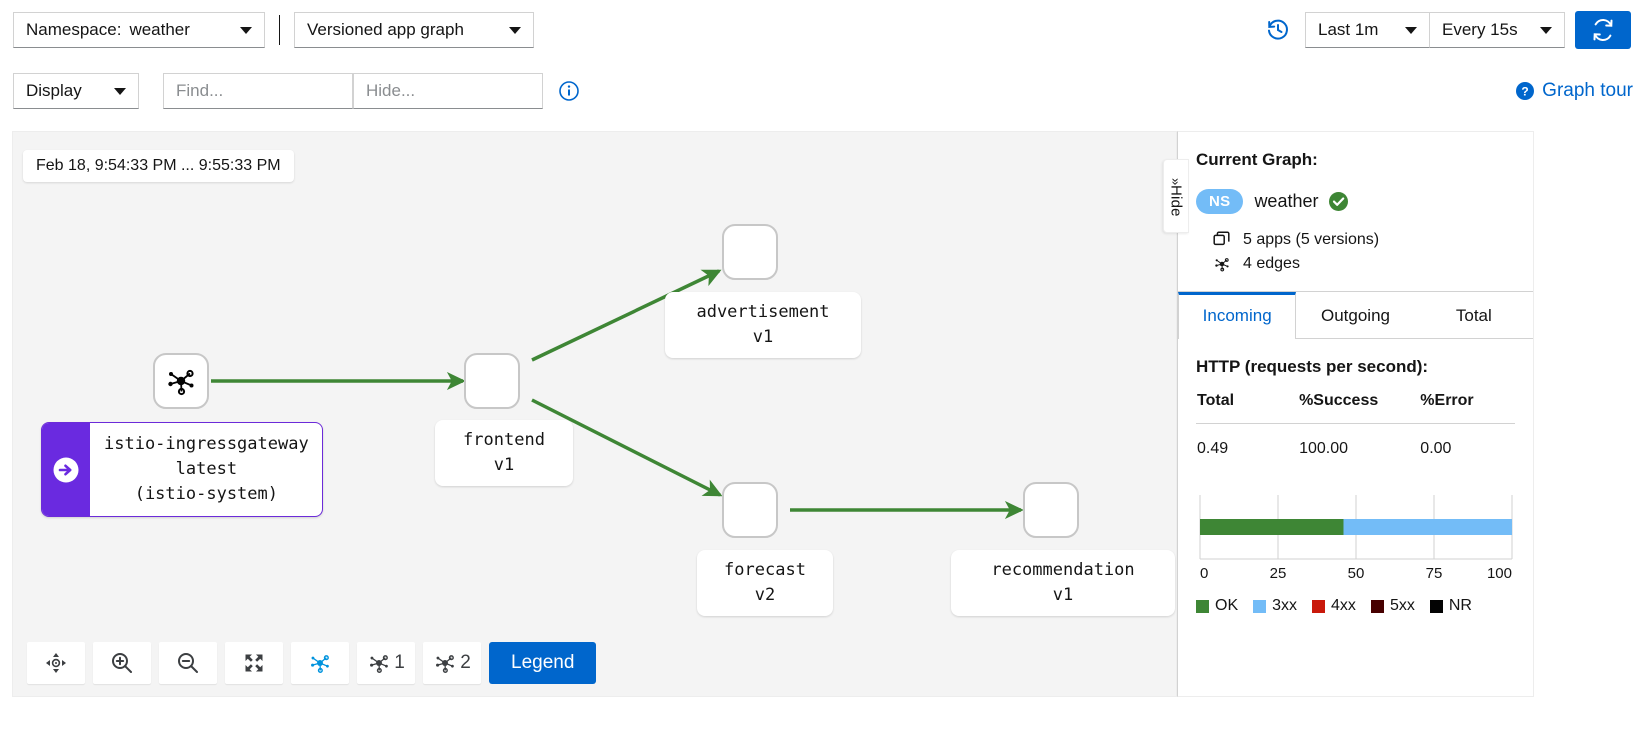 Image resolution: width=1645 pixels, height=739 pixels. I want to click on chart-legend-item-3xx: 3xx, so click(1275, 606).